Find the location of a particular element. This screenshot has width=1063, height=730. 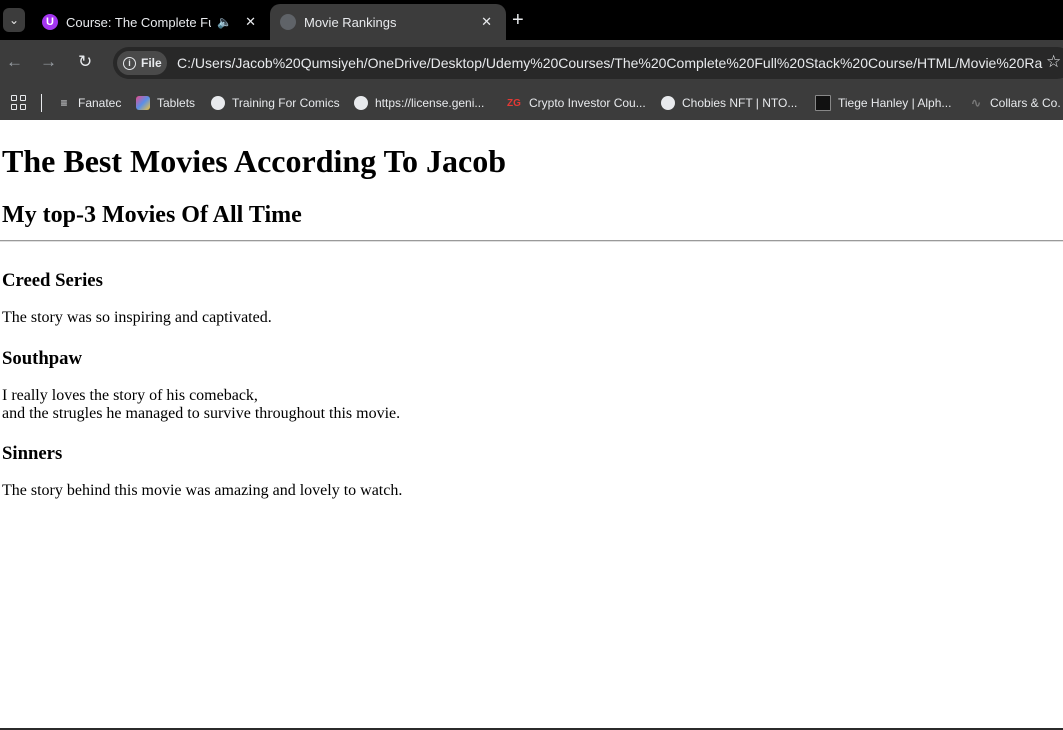

tab-movie-rankings: Movie Rankings ✕ is located at coordinates (388, 22).